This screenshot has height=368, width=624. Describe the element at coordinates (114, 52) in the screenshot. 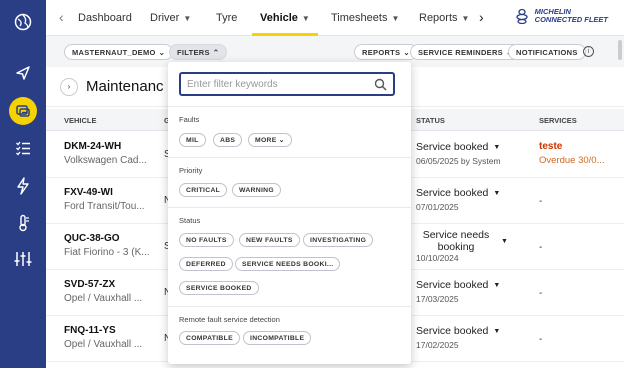

I see `account-label: MASTERNAUT_DEMO` at that location.